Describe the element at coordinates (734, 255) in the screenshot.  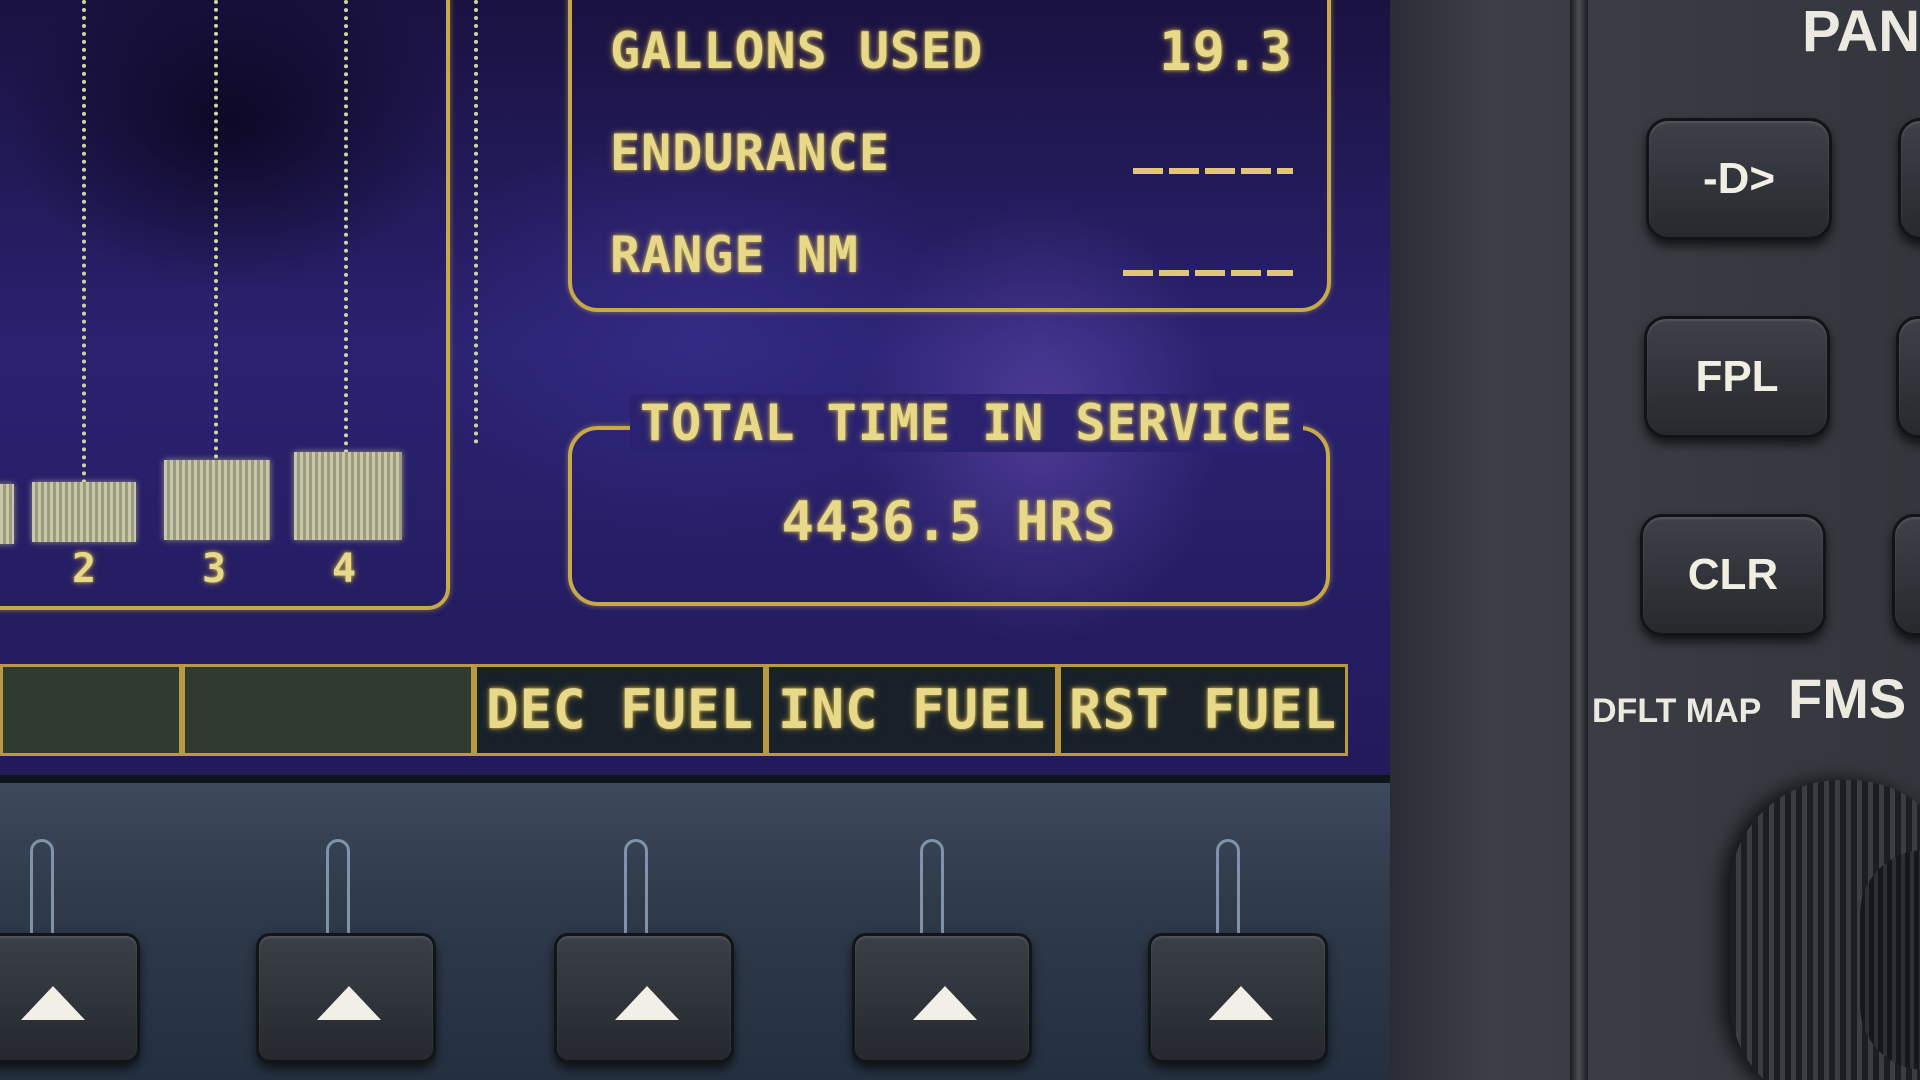
I see `range-label: RANGE NM` at that location.